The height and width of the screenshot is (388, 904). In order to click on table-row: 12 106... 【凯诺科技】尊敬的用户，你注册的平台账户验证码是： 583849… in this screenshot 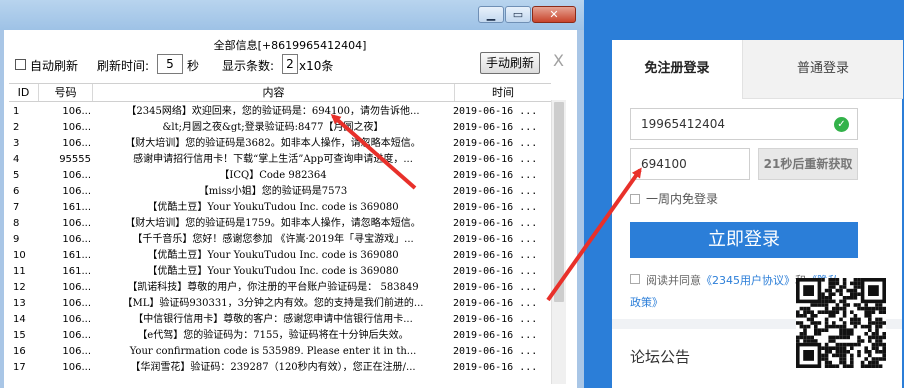, I will do `click(280, 288)`.